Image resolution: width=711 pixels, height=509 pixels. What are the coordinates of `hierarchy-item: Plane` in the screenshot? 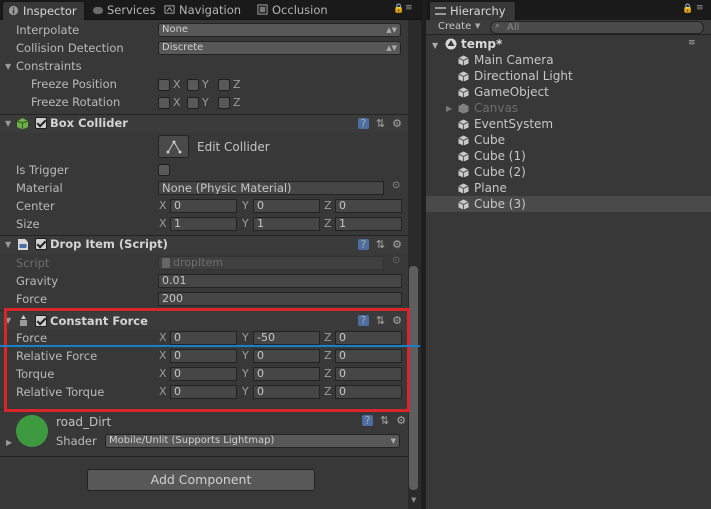 It's located at (490, 188).